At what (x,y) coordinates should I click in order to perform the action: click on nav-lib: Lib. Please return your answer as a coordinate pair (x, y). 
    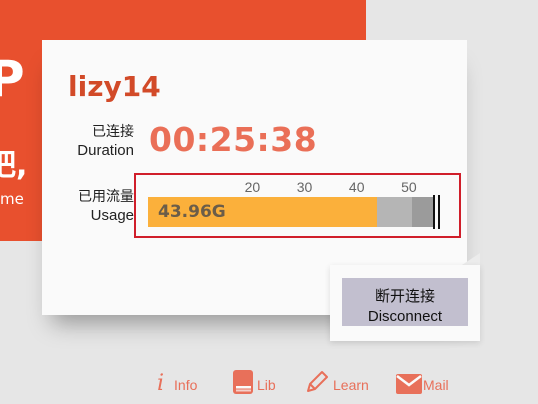
    Looking at the image, I should click on (254, 380).